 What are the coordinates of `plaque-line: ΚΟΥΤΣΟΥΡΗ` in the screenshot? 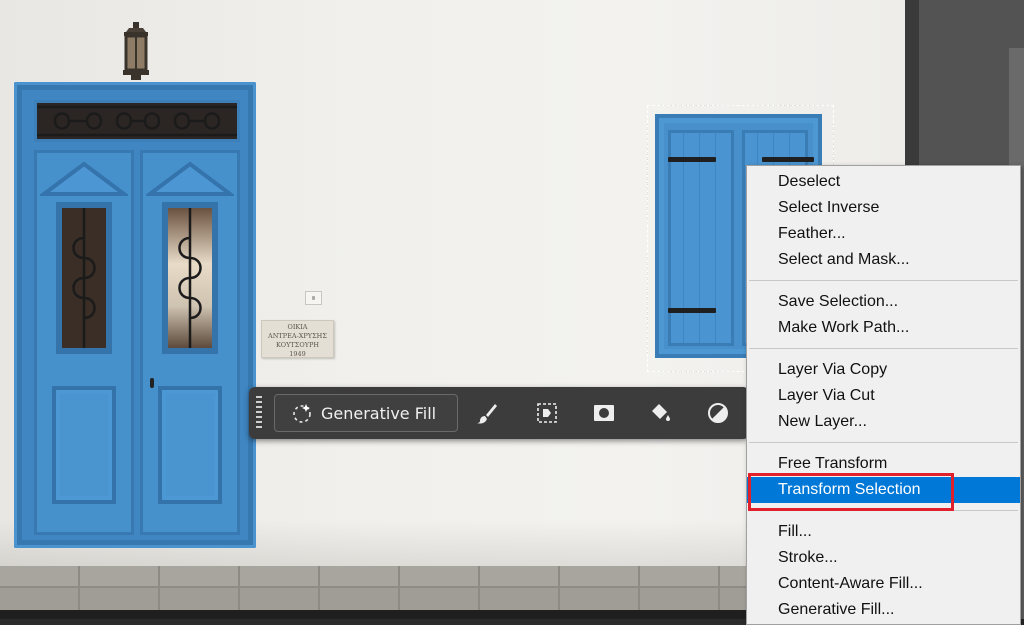 It's located at (297, 345).